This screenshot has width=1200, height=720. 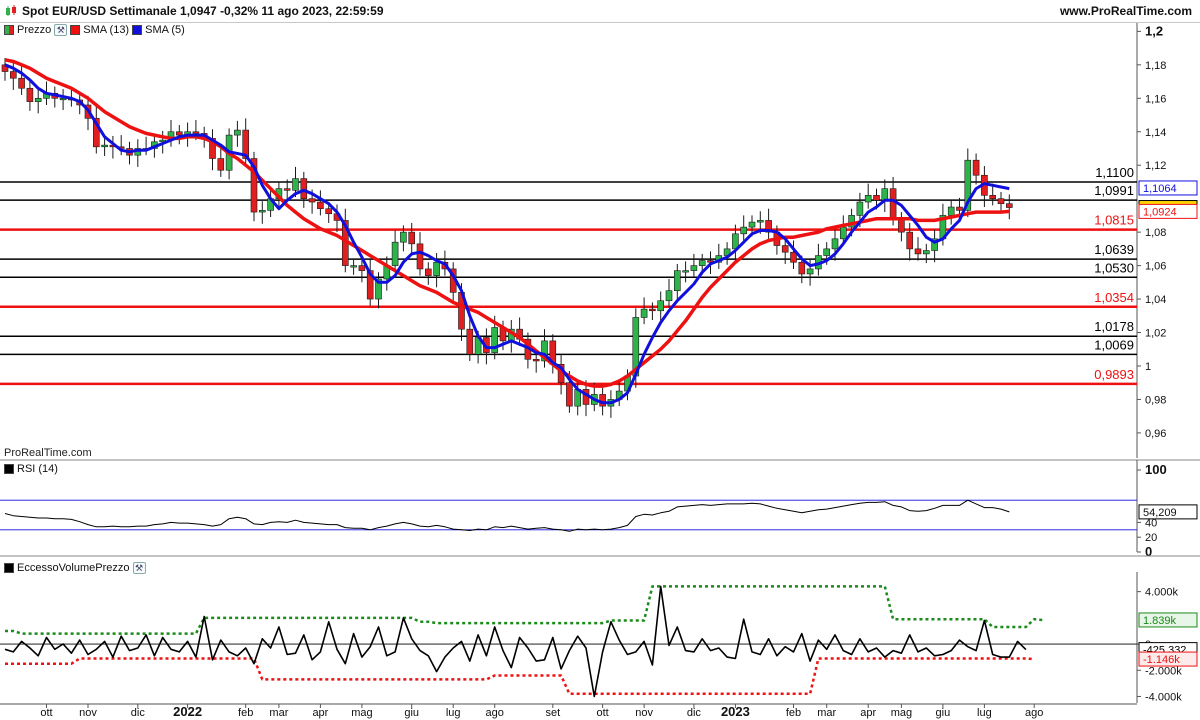 I want to click on evp-badge, so click(x=1168, y=620).